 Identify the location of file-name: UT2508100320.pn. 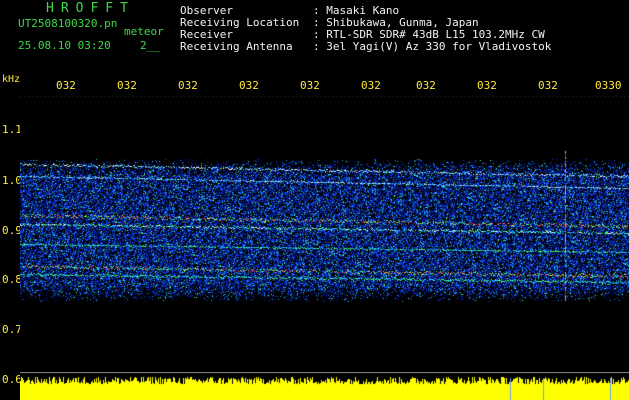
(68, 23).